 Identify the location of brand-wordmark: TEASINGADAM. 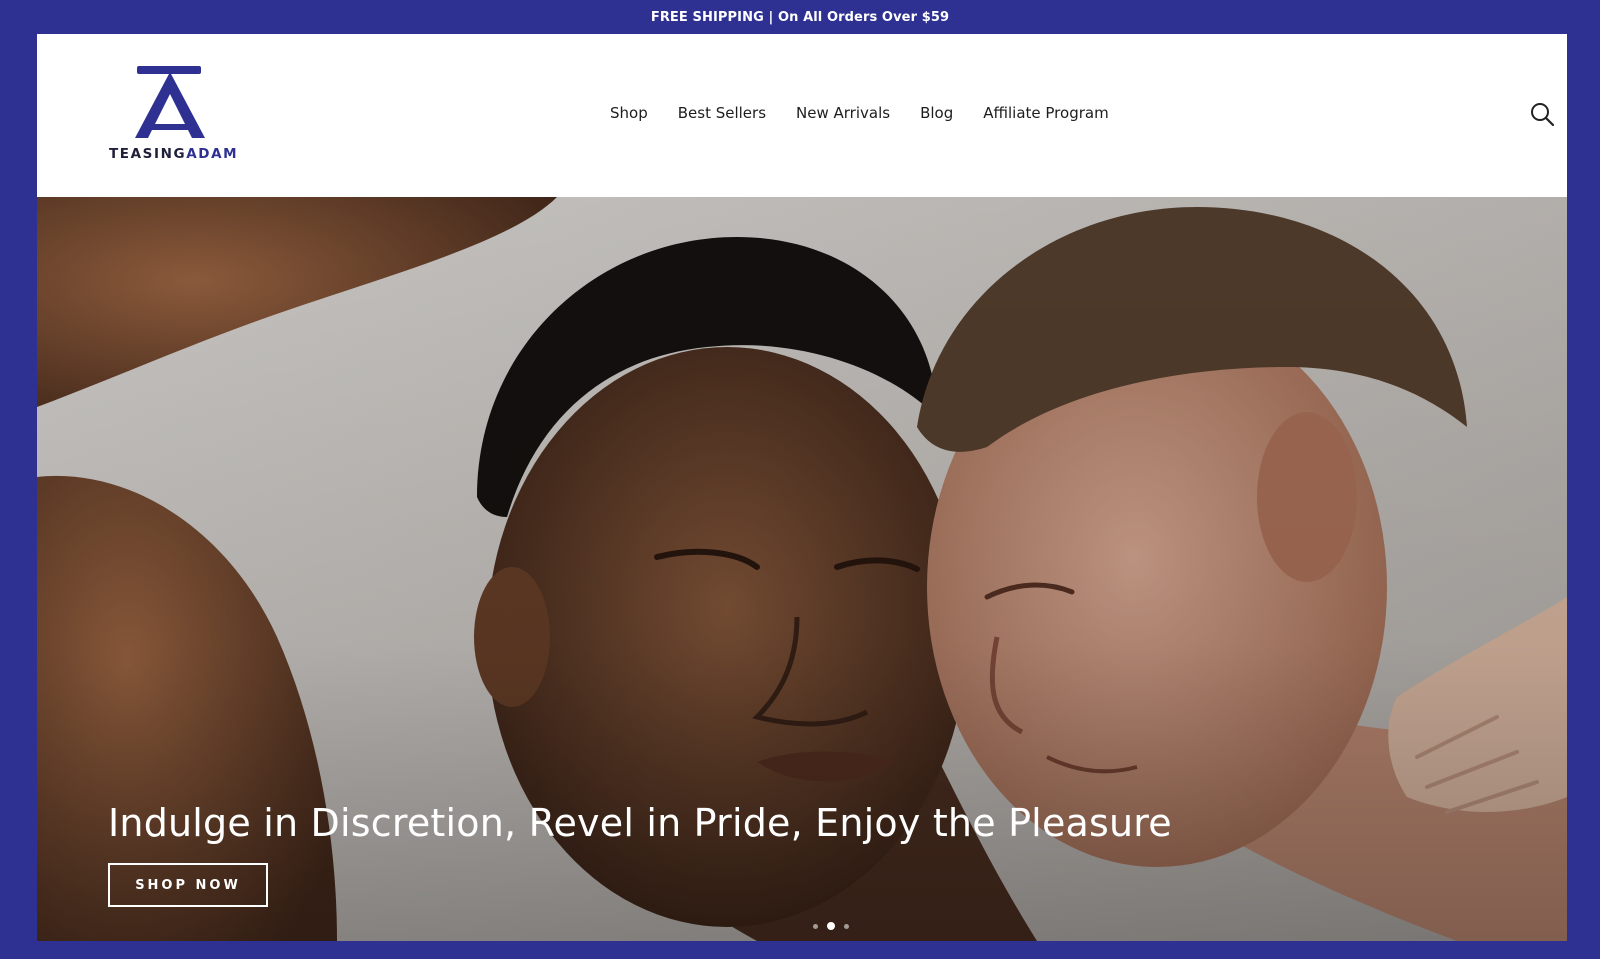
(173, 154).